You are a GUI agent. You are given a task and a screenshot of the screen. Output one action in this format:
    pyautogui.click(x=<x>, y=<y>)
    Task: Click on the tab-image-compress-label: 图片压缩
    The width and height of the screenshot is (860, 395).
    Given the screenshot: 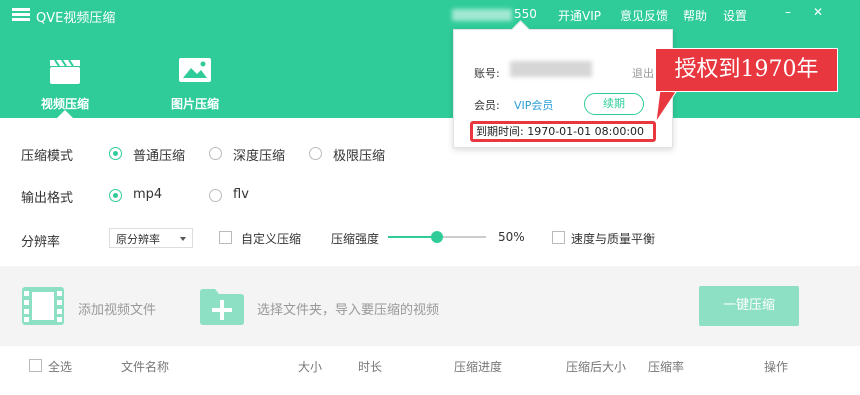 What is the action you would take?
    pyautogui.click(x=194, y=104)
    